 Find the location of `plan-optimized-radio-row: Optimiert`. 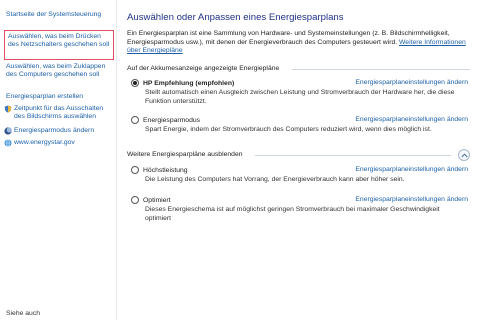

plan-optimized-radio-row: Optimiert is located at coordinates (151, 200).